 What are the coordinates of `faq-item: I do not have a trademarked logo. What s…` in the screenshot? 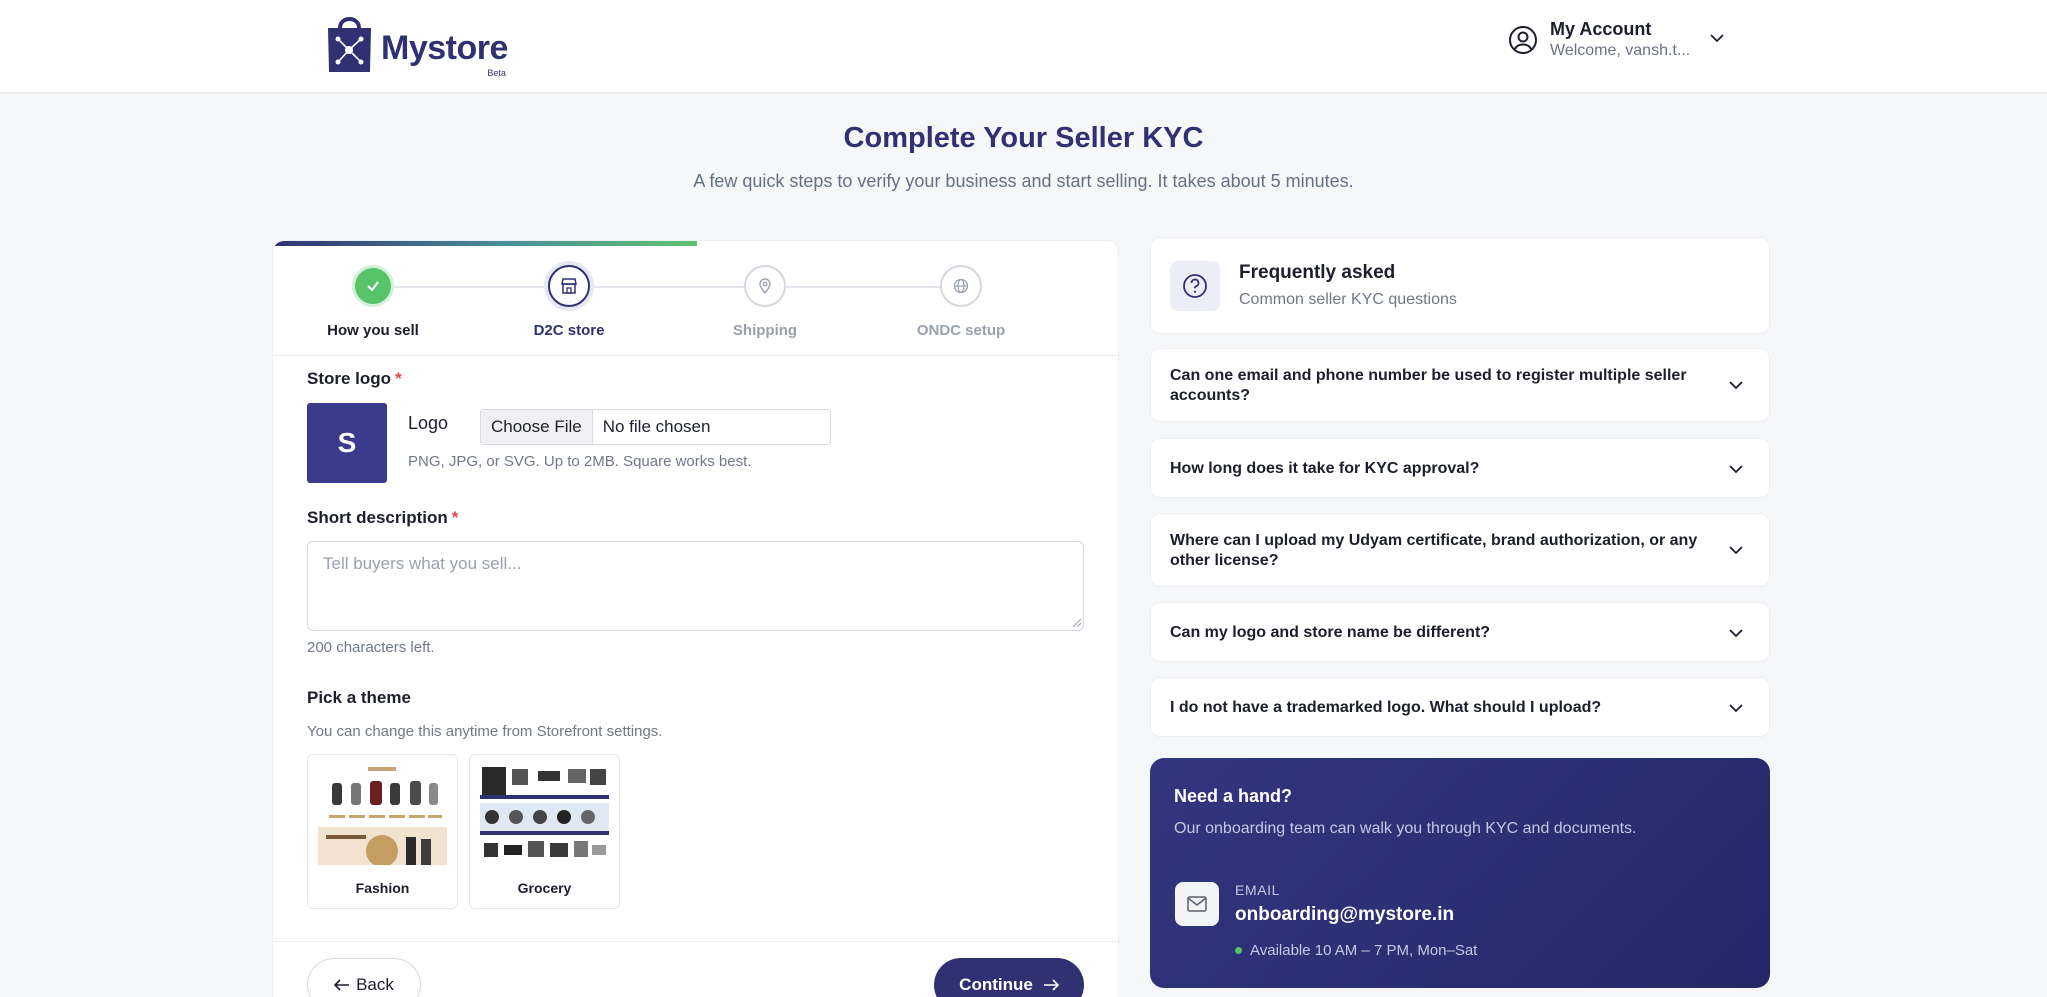 It's located at (1460, 707).